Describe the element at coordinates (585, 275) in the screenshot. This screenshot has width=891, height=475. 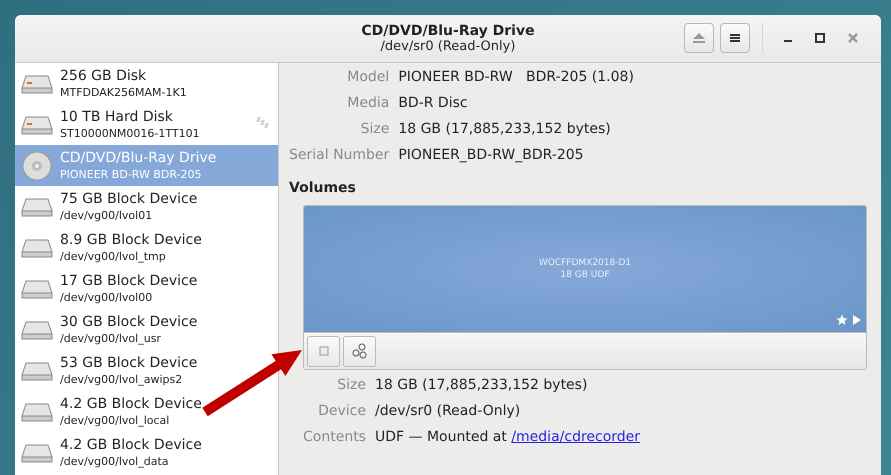
I see `volume-info: 18 GB UDF` at that location.